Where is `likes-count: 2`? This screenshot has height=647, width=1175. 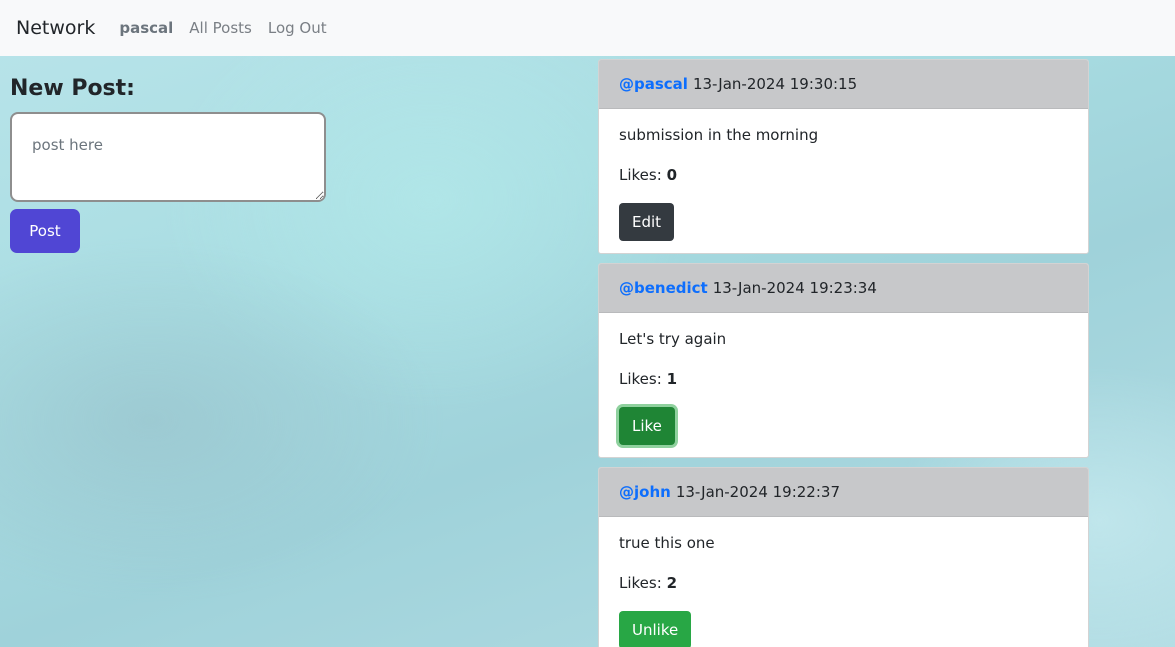
likes-count: 2 is located at coordinates (671, 583).